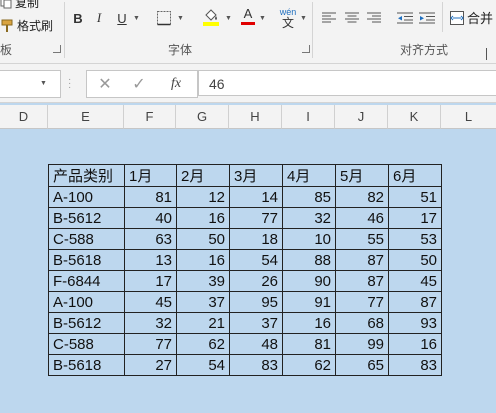 The width and height of the screenshot is (496, 413). I want to click on name-box, so click(30, 84).